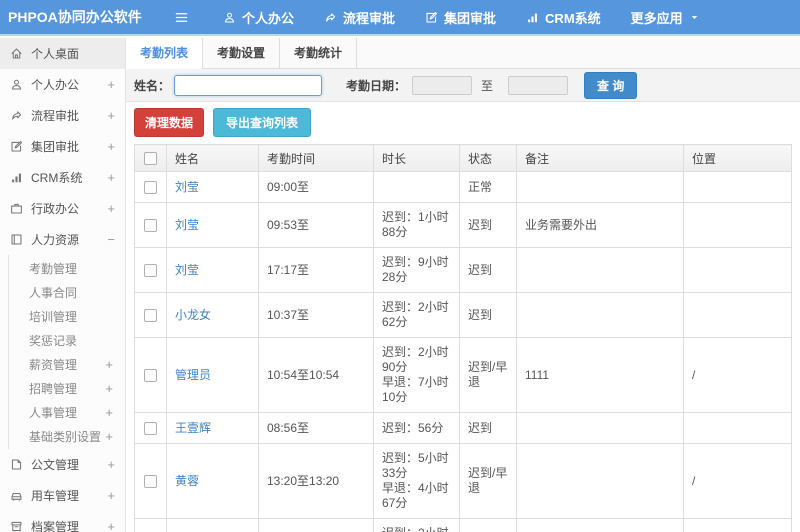  Describe the element at coordinates (111, 239) in the screenshot. I see `expand-toggle-icon: −` at that location.